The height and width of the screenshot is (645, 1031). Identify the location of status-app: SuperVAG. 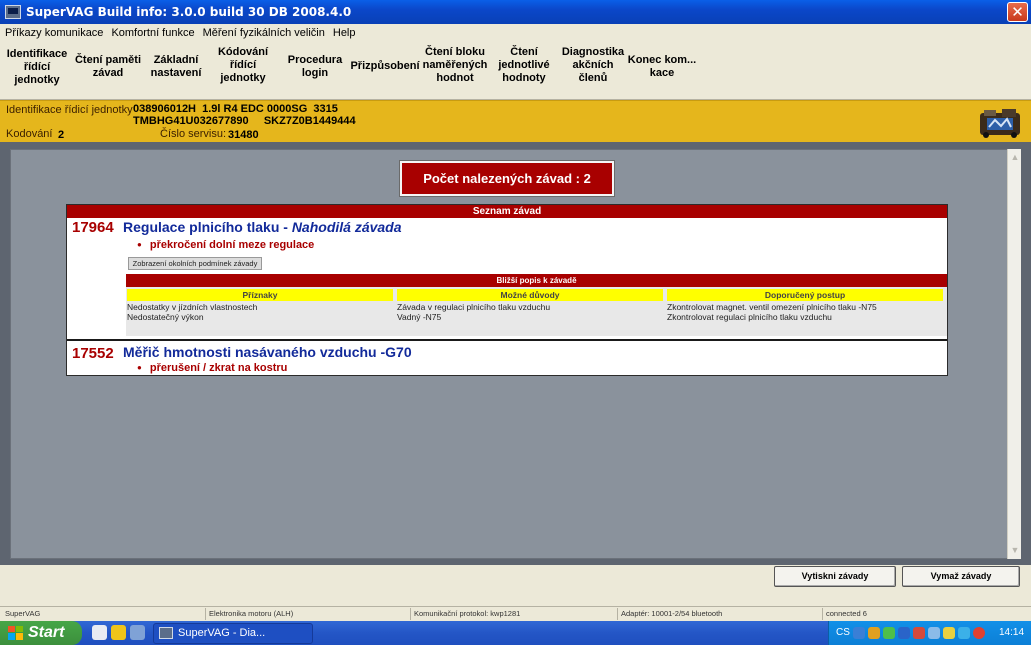
(23, 613).